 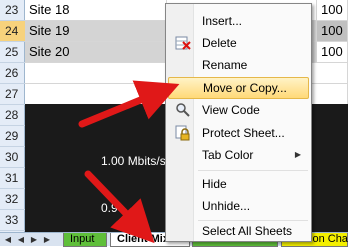 I want to click on menu-item-view-code: View Code, so click(x=238, y=110).